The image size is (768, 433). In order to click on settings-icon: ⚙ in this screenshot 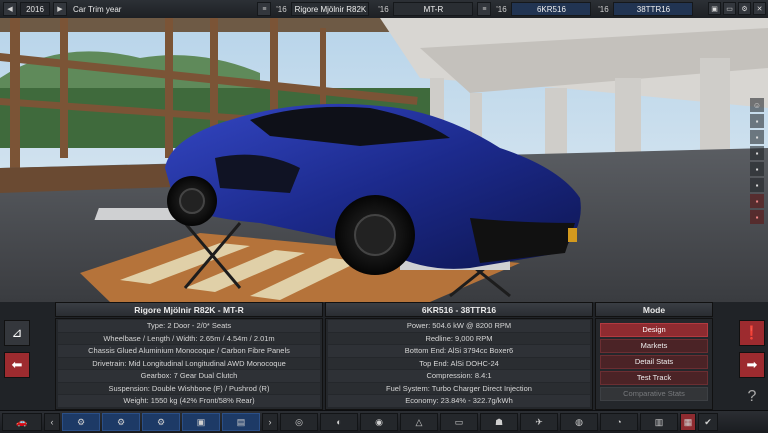, I will do `click(744, 8)`.